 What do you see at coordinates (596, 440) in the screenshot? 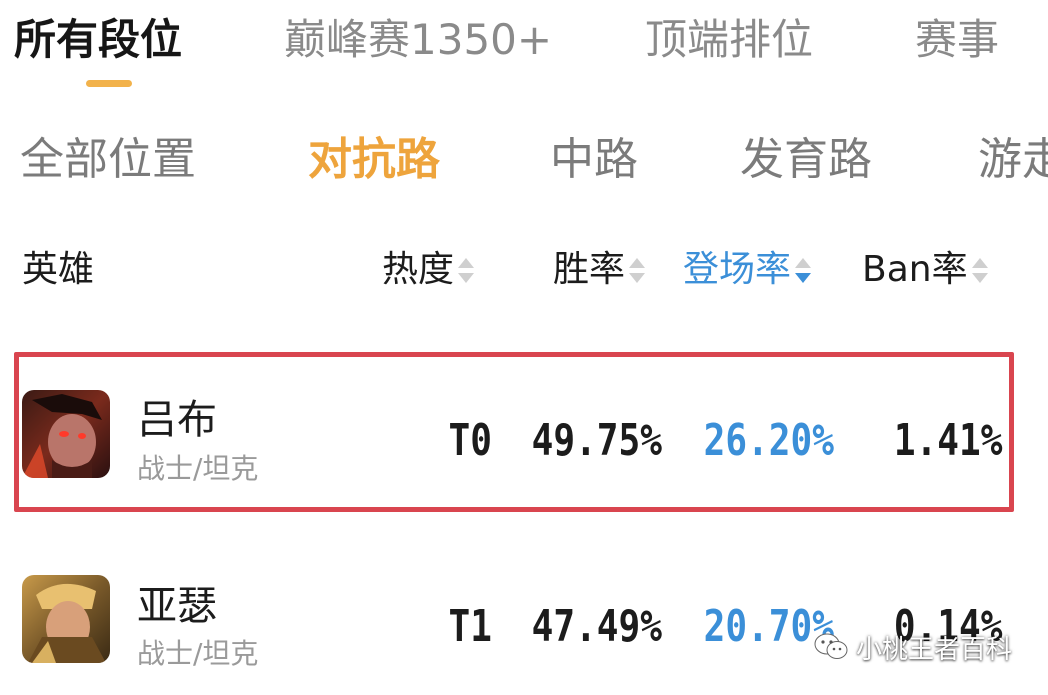
I see `win-rate-value: 49.75%` at bounding box center [596, 440].